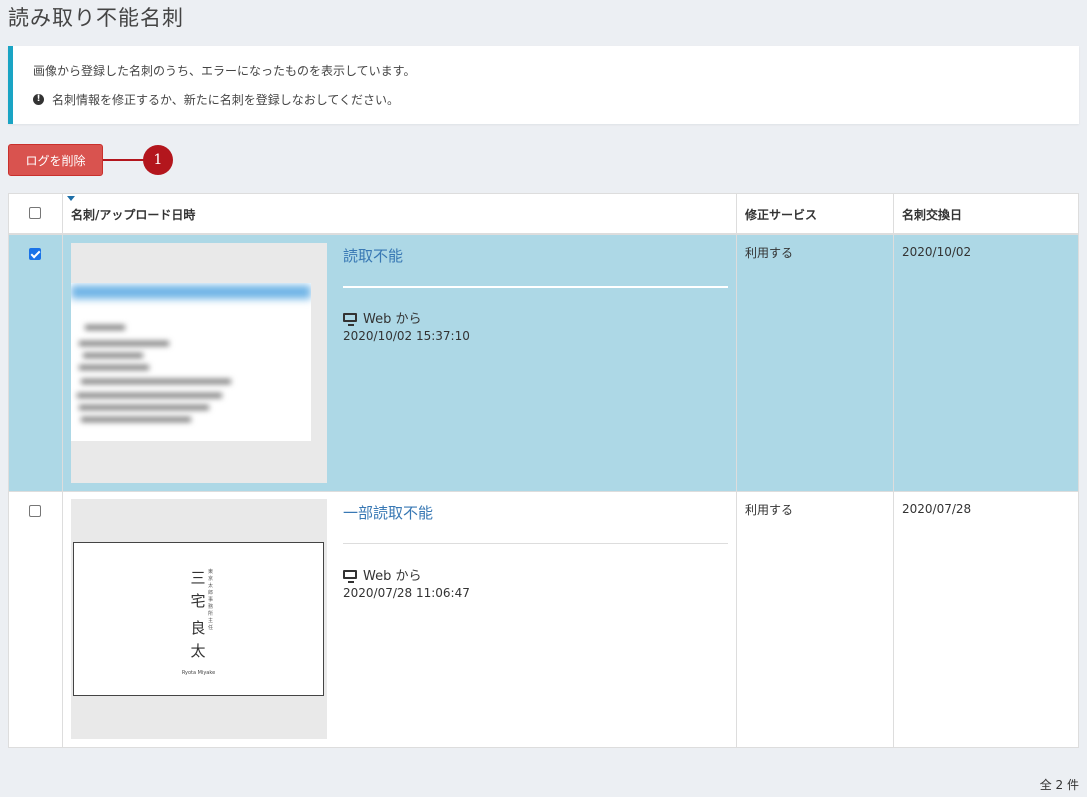 The image size is (1087, 797). What do you see at coordinates (158, 160) in the screenshot?
I see `callout-badge: 1` at bounding box center [158, 160].